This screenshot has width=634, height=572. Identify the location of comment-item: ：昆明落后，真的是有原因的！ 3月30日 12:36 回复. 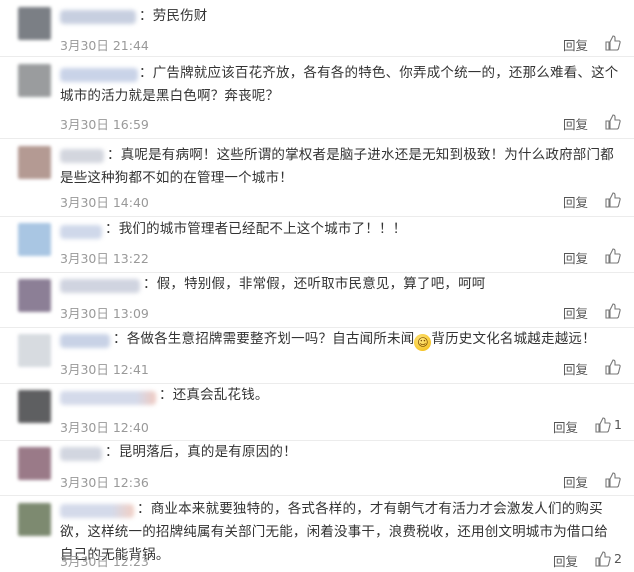
(317, 468).